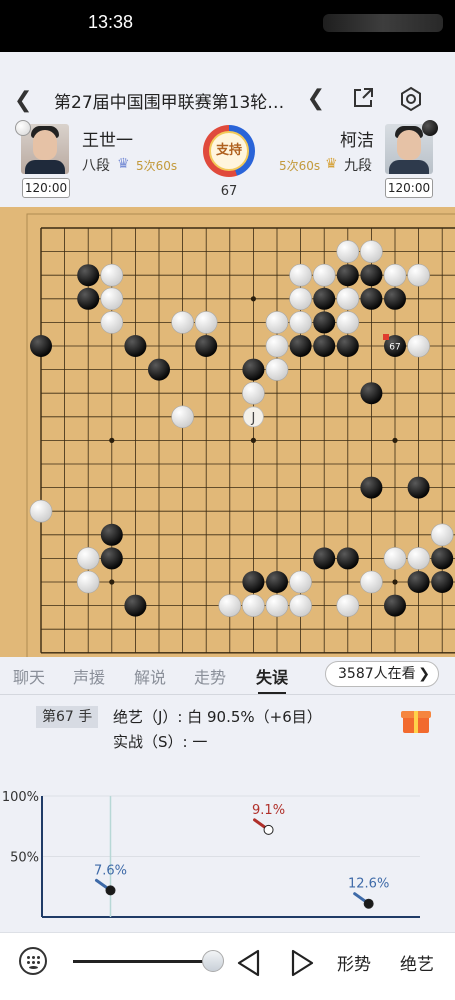 The height and width of the screenshot is (1000, 455). What do you see at coordinates (386, 337) in the screenshot?
I see `last-move-marker` at bounding box center [386, 337].